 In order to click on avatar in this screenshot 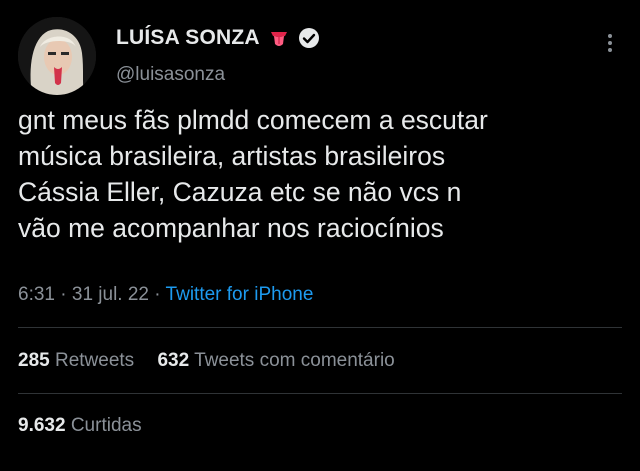, I will do `click(57, 56)`.